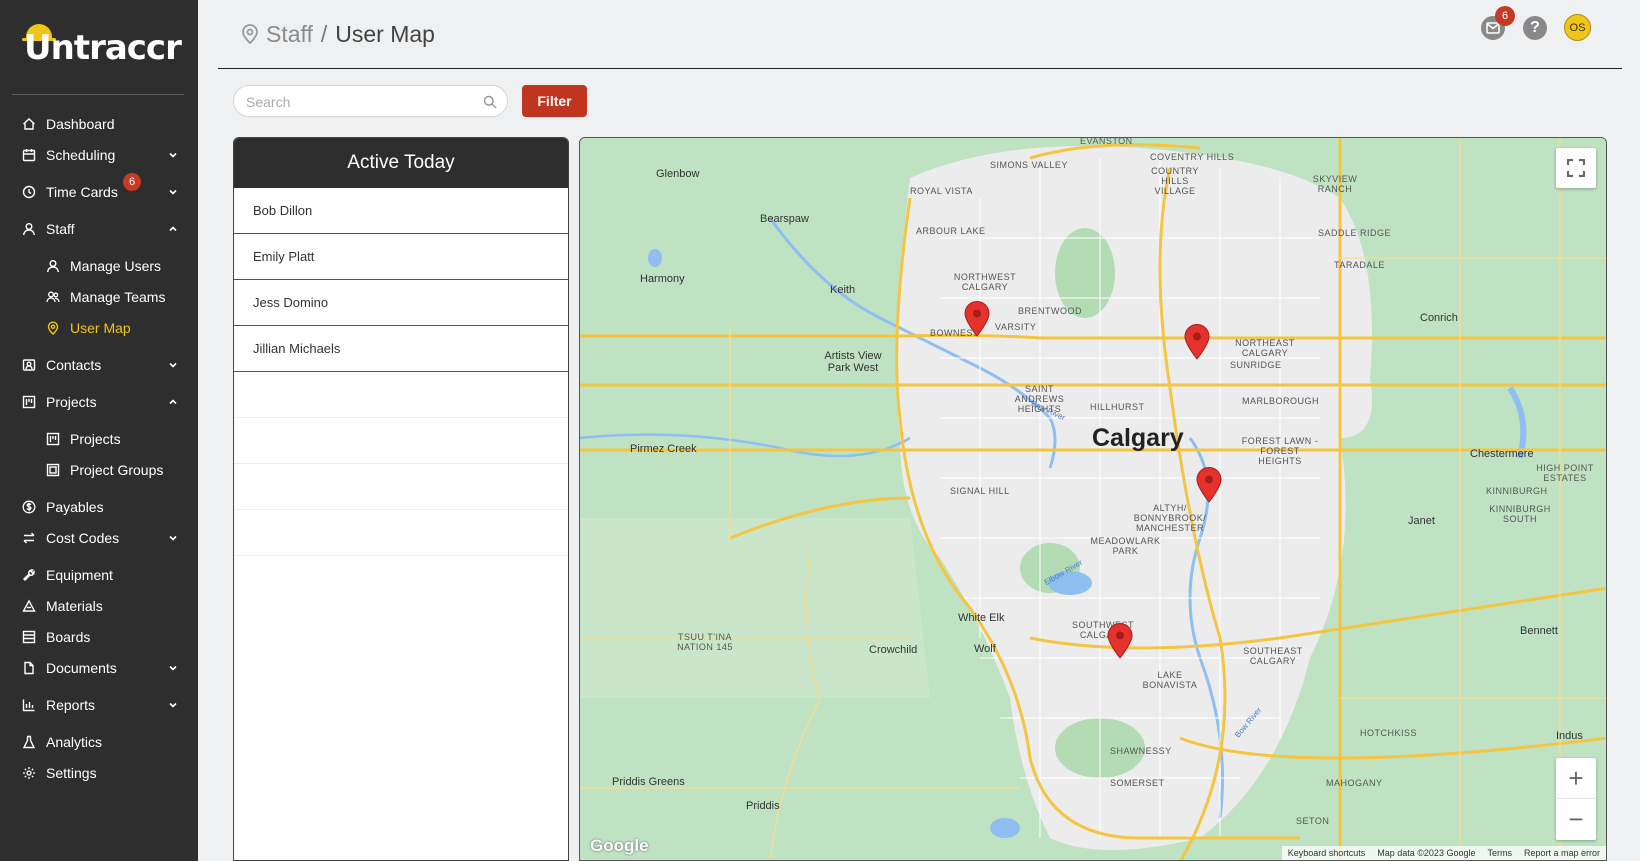  Describe the element at coordinates (1209, 485) in the screenshot. I see `map-pin-forest-lawn` at that location.